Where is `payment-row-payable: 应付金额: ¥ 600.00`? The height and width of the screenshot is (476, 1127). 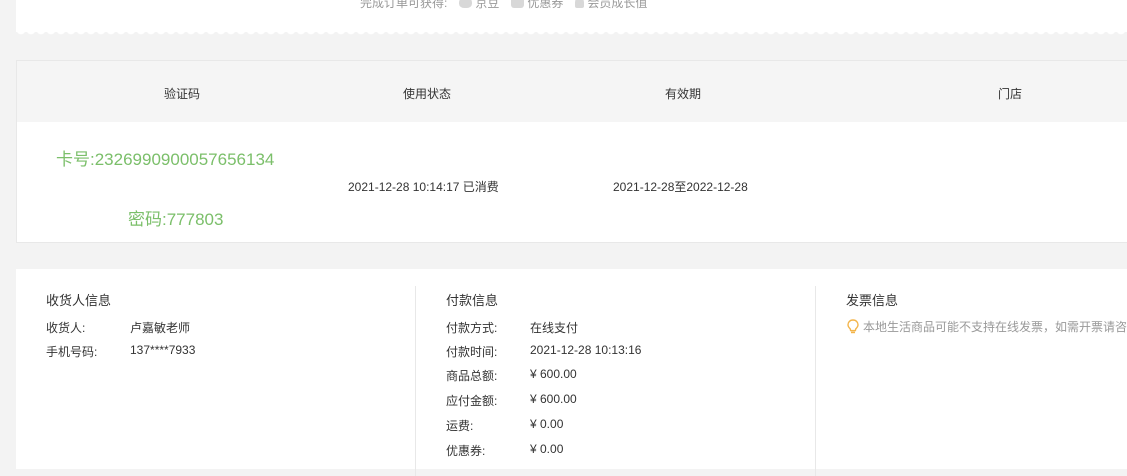 payment-row-payable: 应付金额: ¥ 600.00 is located at coordinates (511, 400).